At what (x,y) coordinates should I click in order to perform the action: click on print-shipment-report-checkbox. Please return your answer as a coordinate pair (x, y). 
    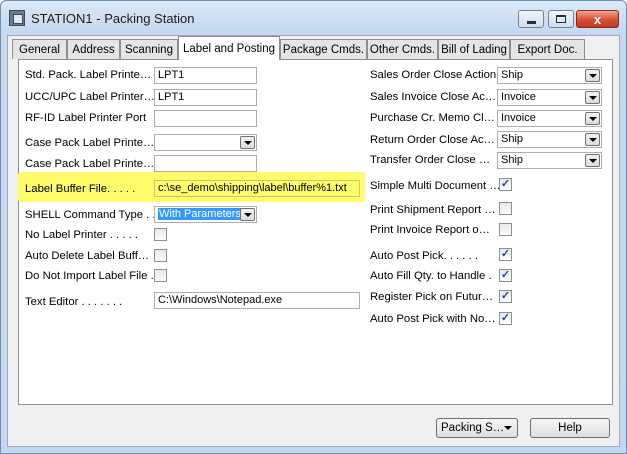
    Looking at the image, I should click on (505, 208).